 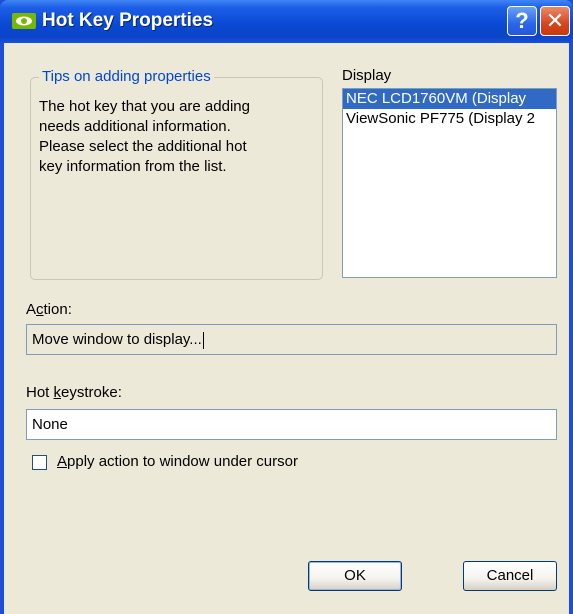 I want to click on tips-line: key information from the list., so click(x=133, y=166).